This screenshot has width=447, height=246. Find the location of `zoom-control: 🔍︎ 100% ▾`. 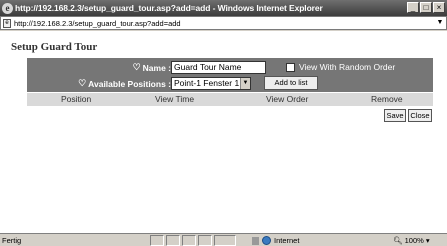

zoom-control: 🔍︎ 100% ▾ is located at coordinates (411, 240).